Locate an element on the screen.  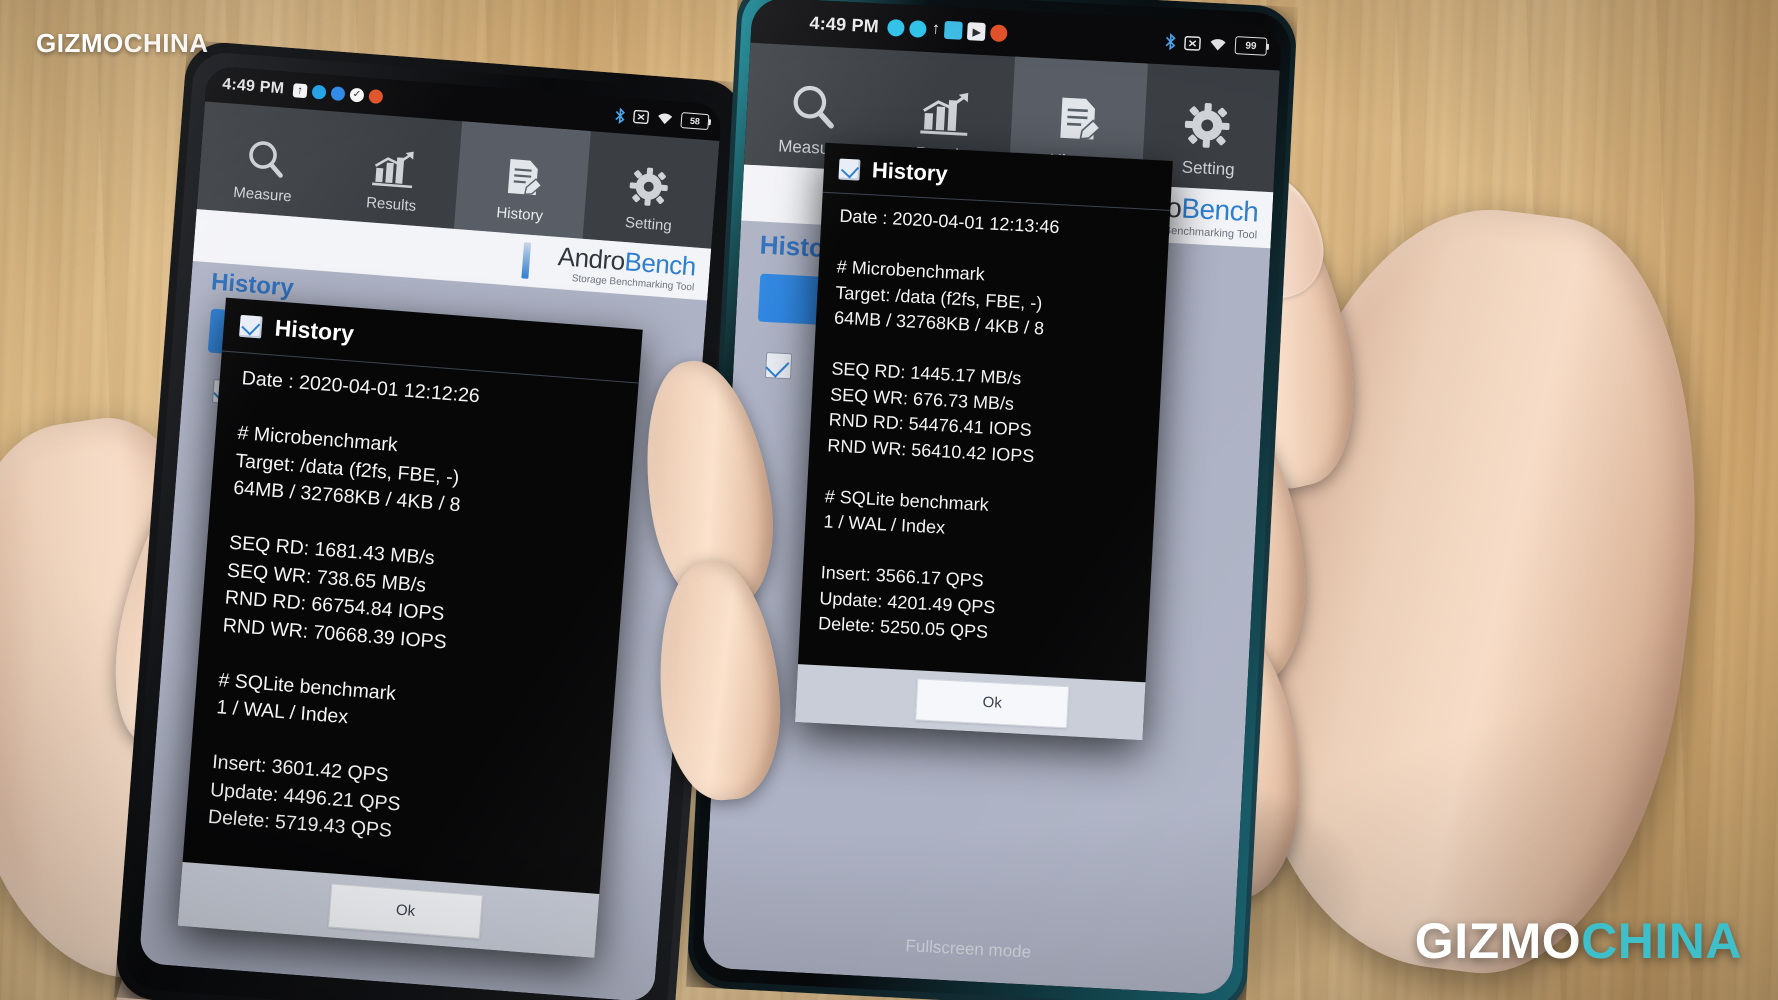
play-icon: ▶ is located at coordinates (977, 32).